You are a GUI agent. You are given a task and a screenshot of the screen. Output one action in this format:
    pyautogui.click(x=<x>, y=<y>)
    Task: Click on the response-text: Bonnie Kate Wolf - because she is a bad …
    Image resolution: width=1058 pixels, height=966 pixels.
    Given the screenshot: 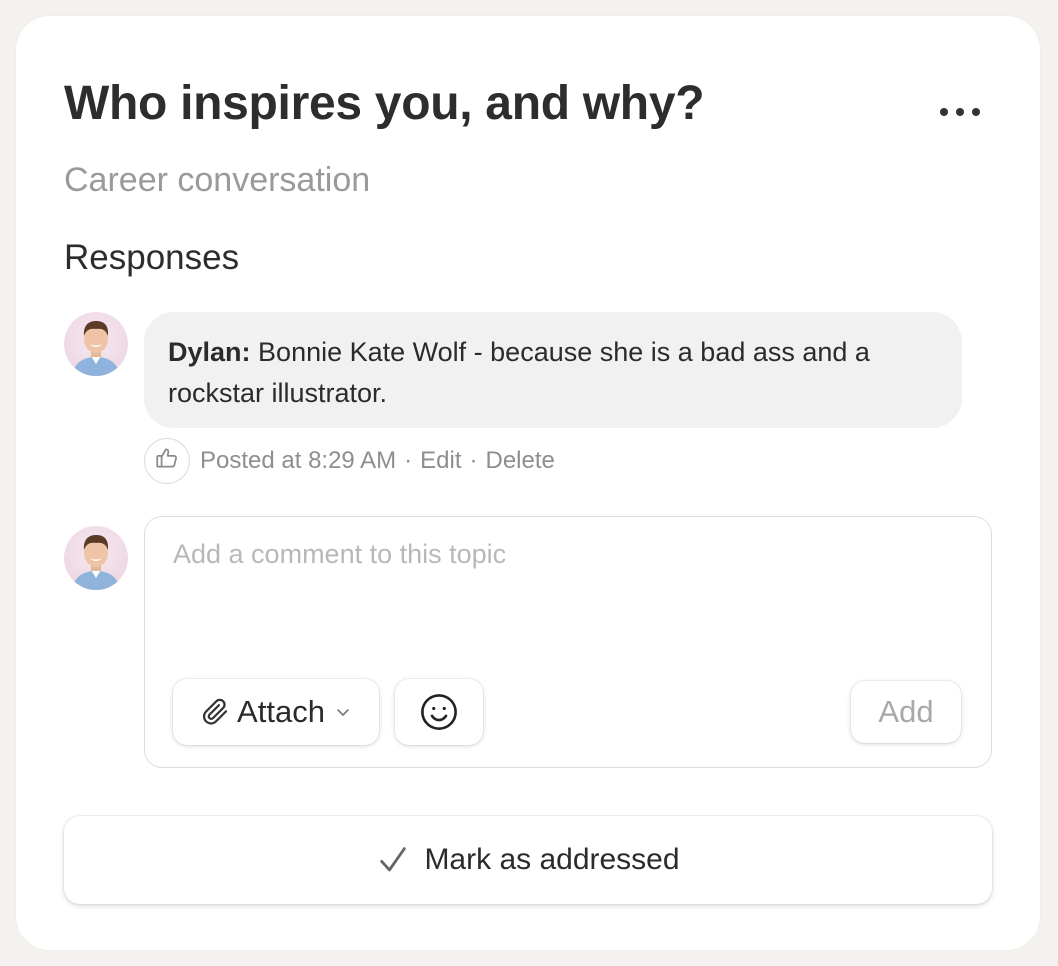 What is the action you would take?
    pyautogui.click(x=519, y=372)
    